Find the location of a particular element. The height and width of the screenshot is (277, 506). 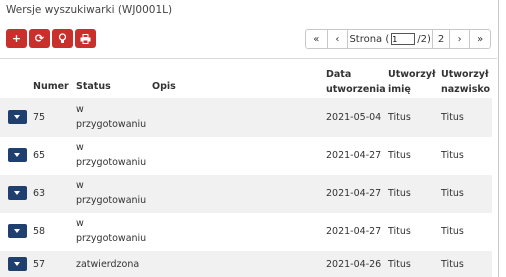

lightbulb-icon is located at coordinates (62, 38).